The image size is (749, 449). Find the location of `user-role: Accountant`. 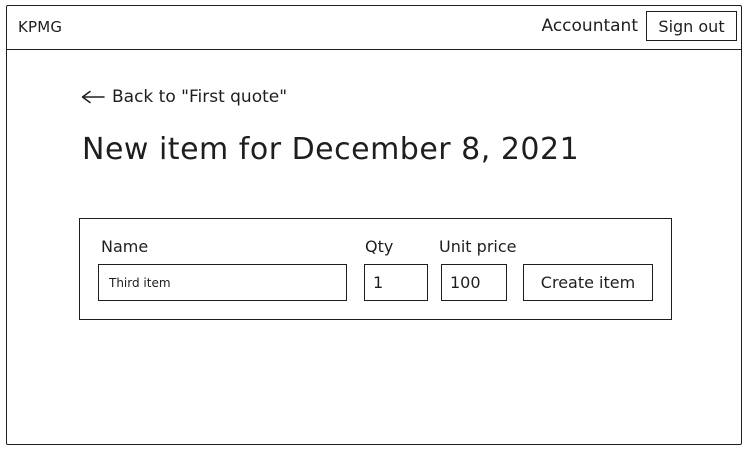

user-role: Accountant is located at coordinates (590, 26).